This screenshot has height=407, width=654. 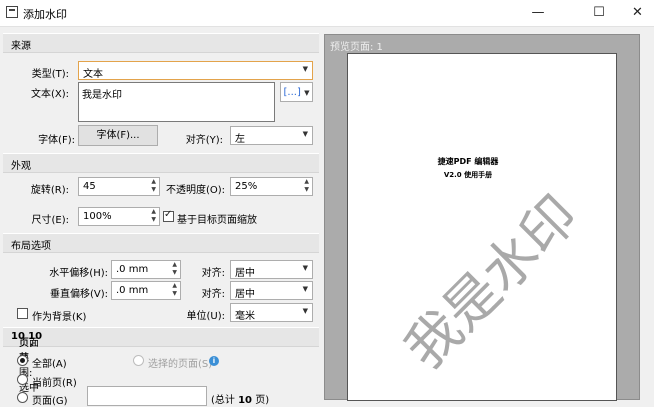 I want to click on preview-page-label: 预览页面: 1, so click(x=356, y=47).